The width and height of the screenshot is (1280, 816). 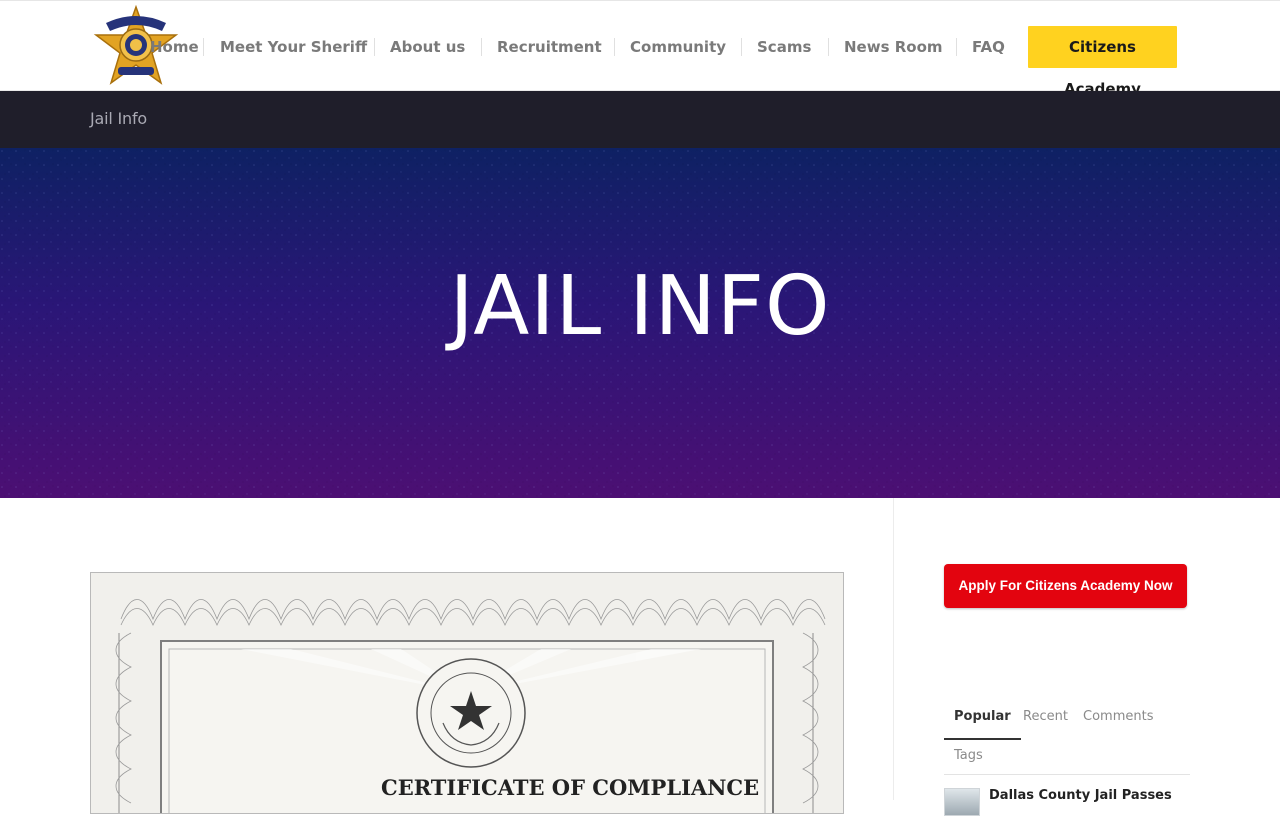 I want to click on breadcrumb-bar: Jail Info, so click(x=640, y=119).